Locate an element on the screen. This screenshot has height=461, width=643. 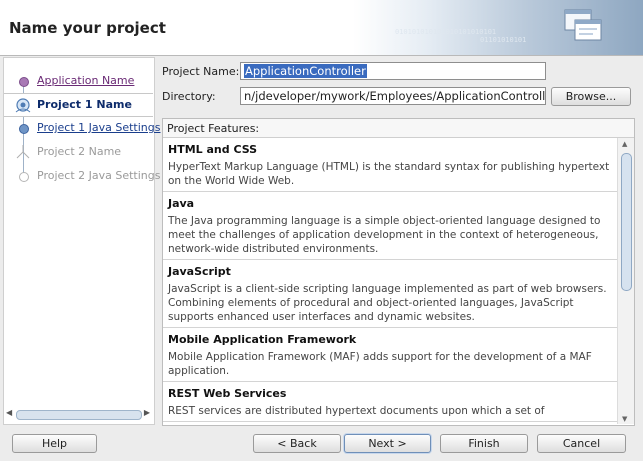
help-button-label: Help is located at coordinates (54, 443).